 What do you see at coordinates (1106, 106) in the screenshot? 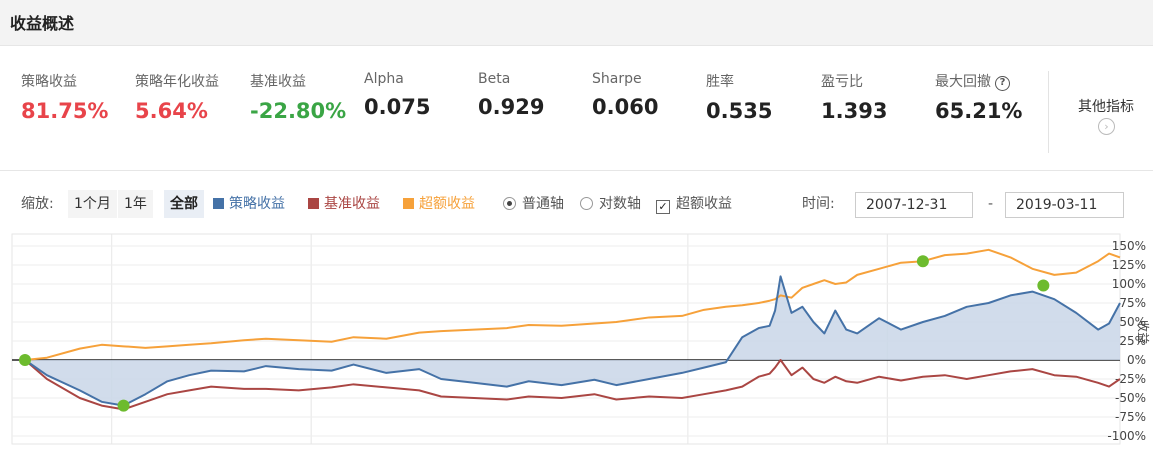
I see `more-metrics-link: 其他指标` at bounding box center [1106, 106].